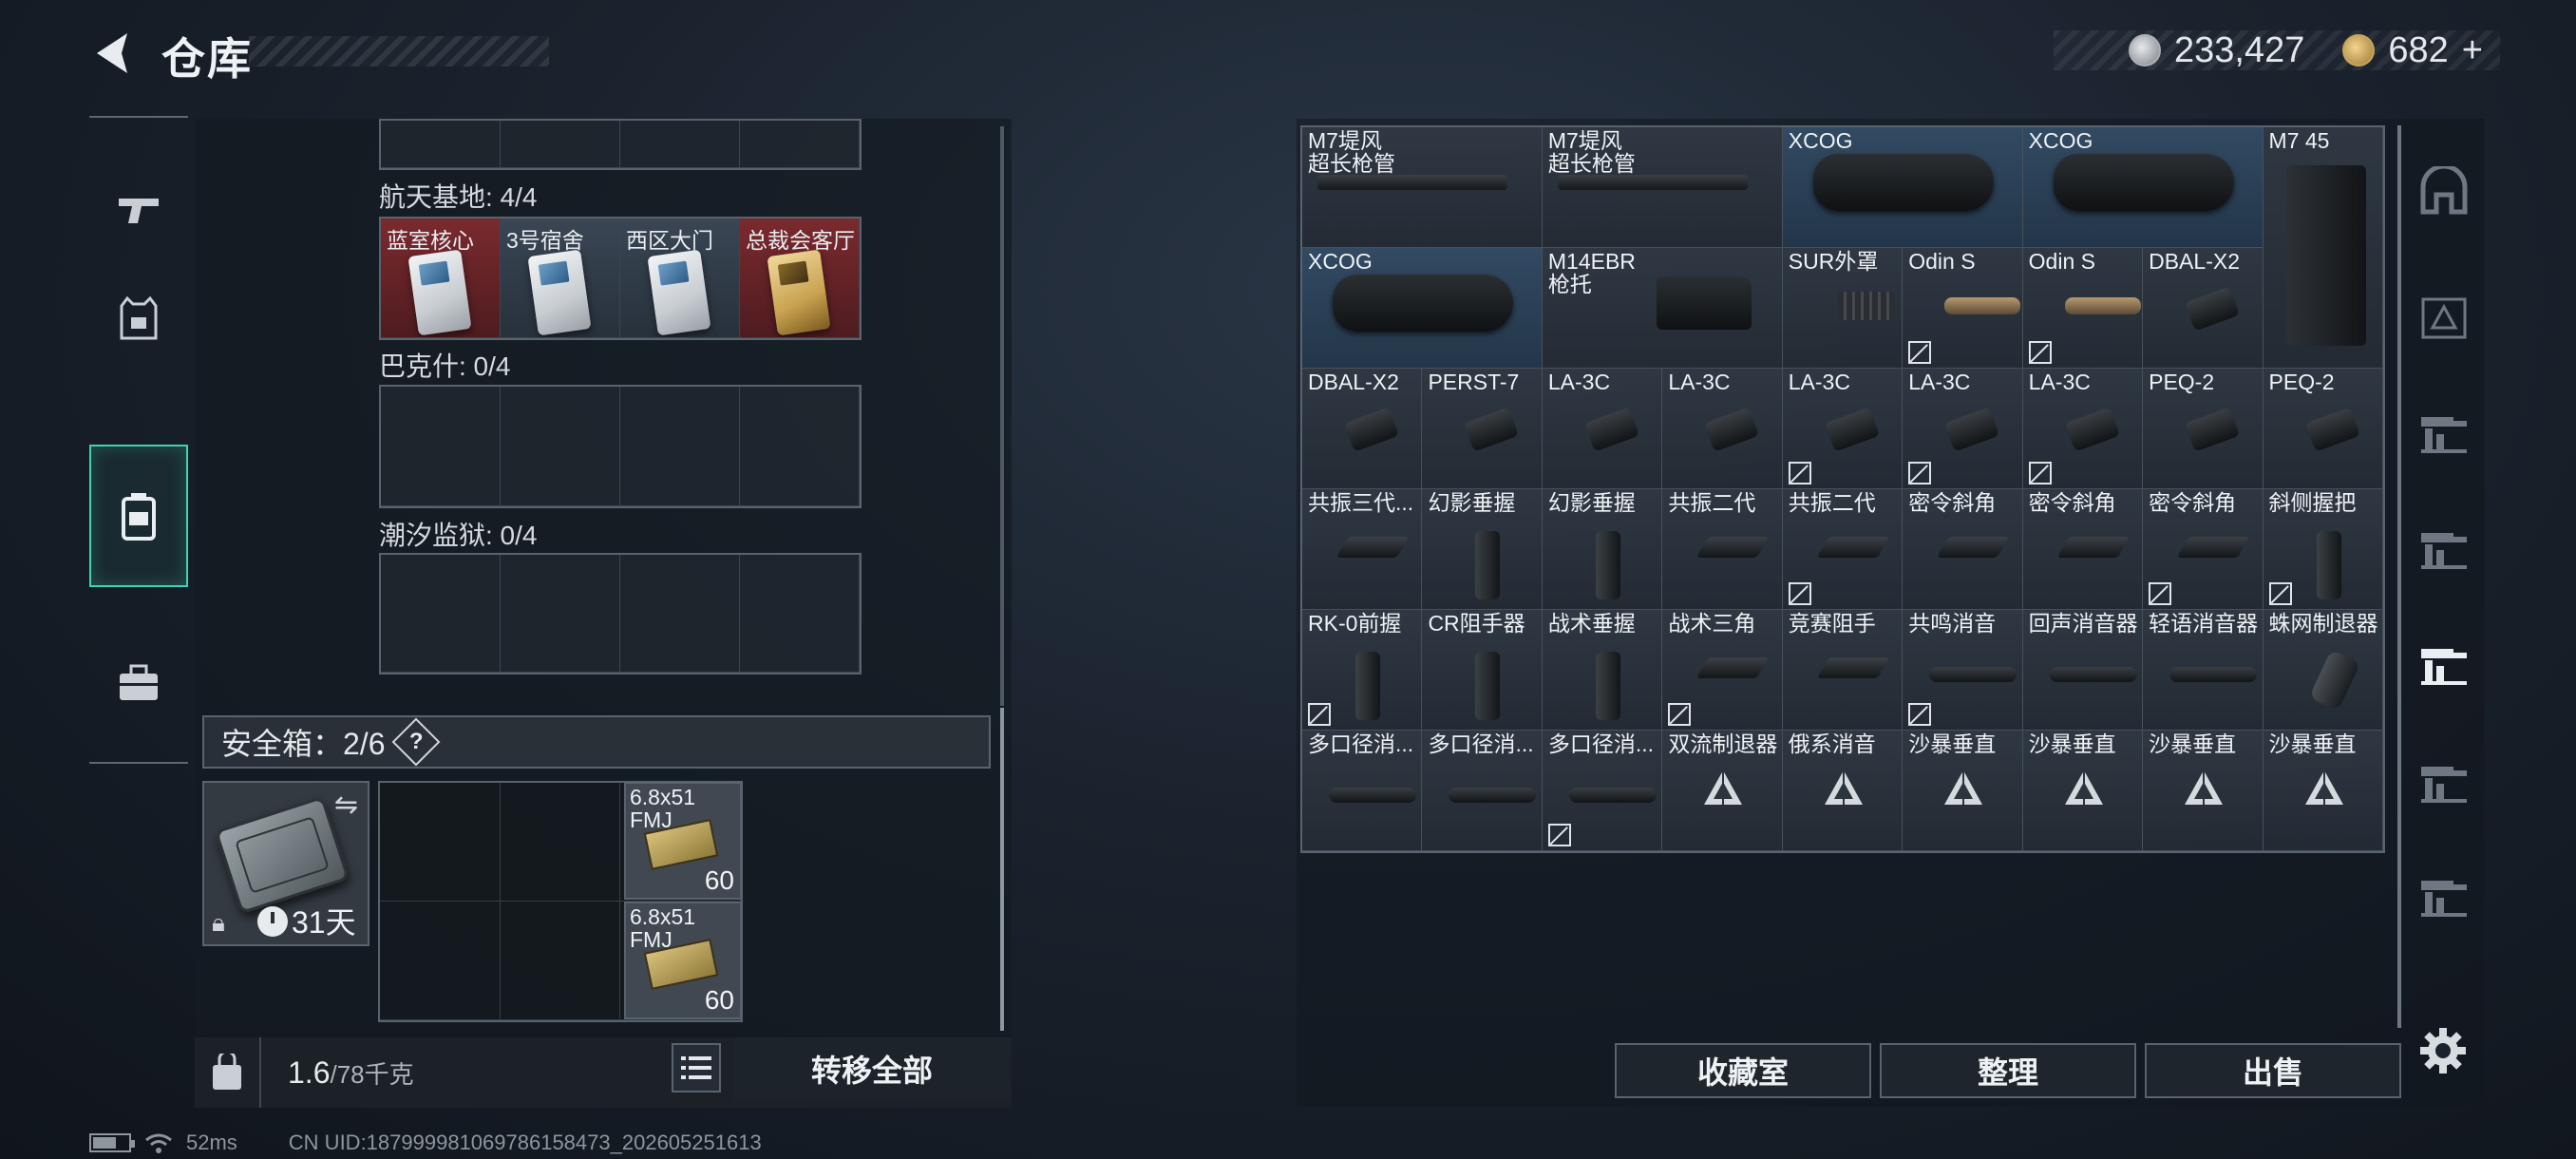 This screenshot has height=1159, width=2576. What do you see at coordinates (1843, 791) in the screenshot?
I see `storage-item: 俄系消音` at bounding box center [1843, 791].